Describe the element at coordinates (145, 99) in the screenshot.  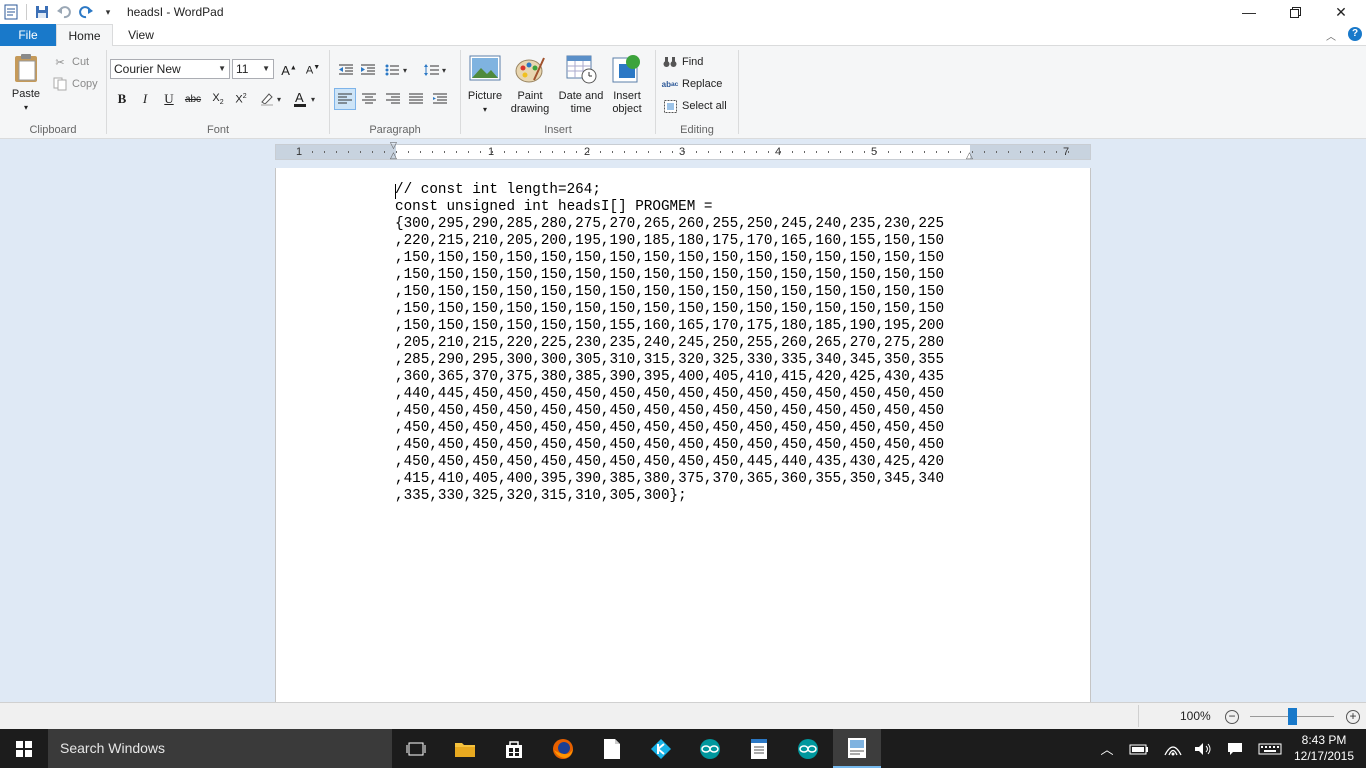
I see `italic-button: I` at that location.